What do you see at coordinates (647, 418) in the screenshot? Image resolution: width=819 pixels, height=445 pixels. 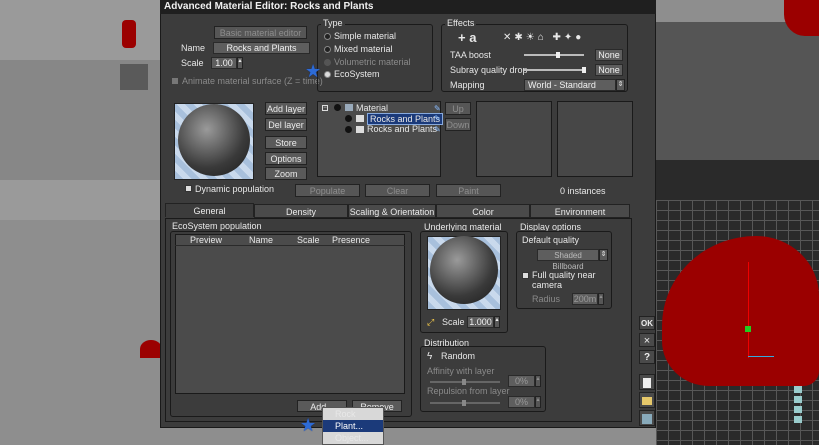 I see `save-icon` at bounding box center [647, 418].